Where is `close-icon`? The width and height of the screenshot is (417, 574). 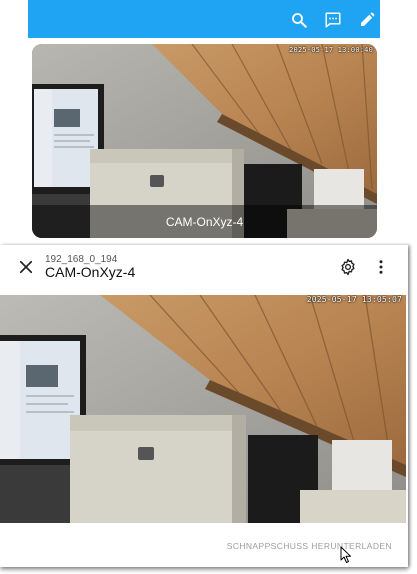
close-icon is located at coordinates (26, 267).